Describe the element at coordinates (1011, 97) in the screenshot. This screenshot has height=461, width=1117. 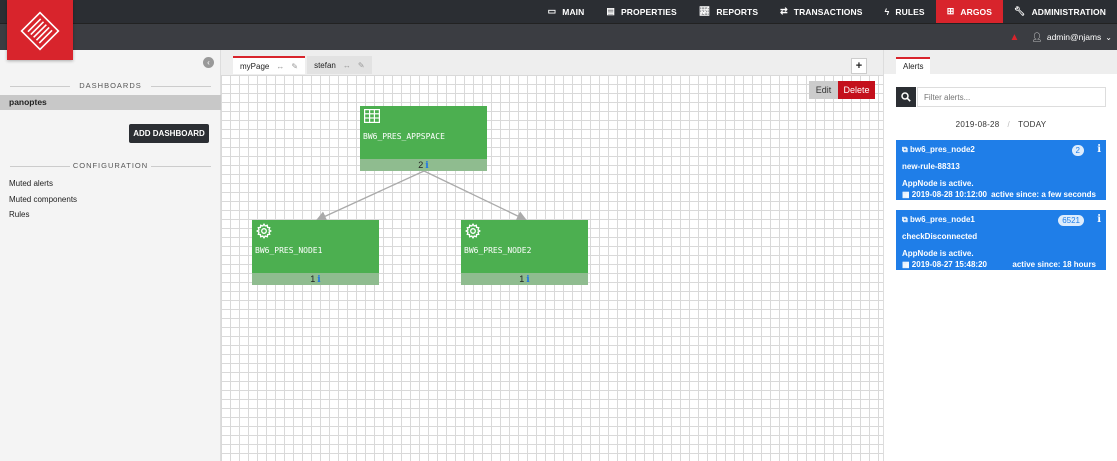
I see `filter-alerts-input` at that location.